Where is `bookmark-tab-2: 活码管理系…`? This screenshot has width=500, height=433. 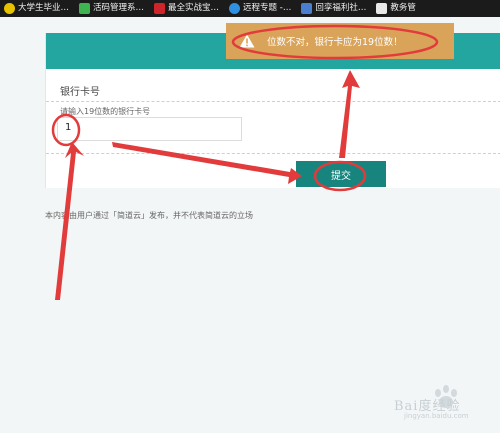
bookmark-tab-2: 活码管理系… is located at coordinates (112, 8).